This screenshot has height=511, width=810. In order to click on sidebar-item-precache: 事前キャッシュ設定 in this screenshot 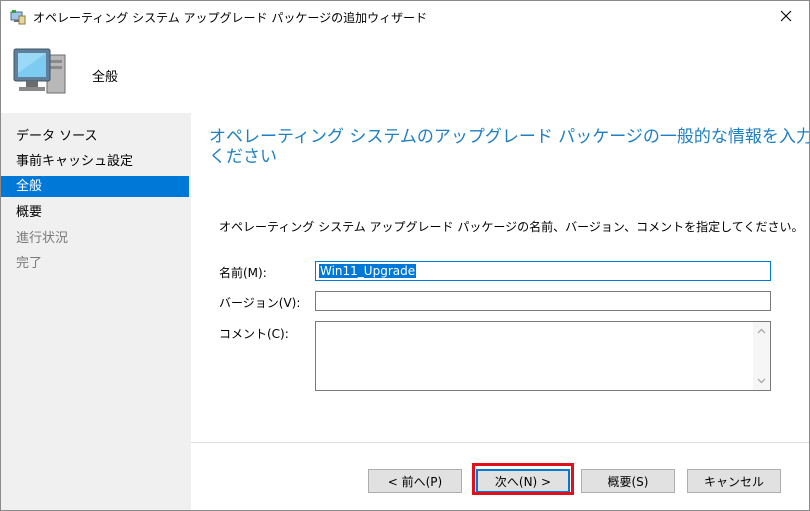, I will do `click(95, 161)`.